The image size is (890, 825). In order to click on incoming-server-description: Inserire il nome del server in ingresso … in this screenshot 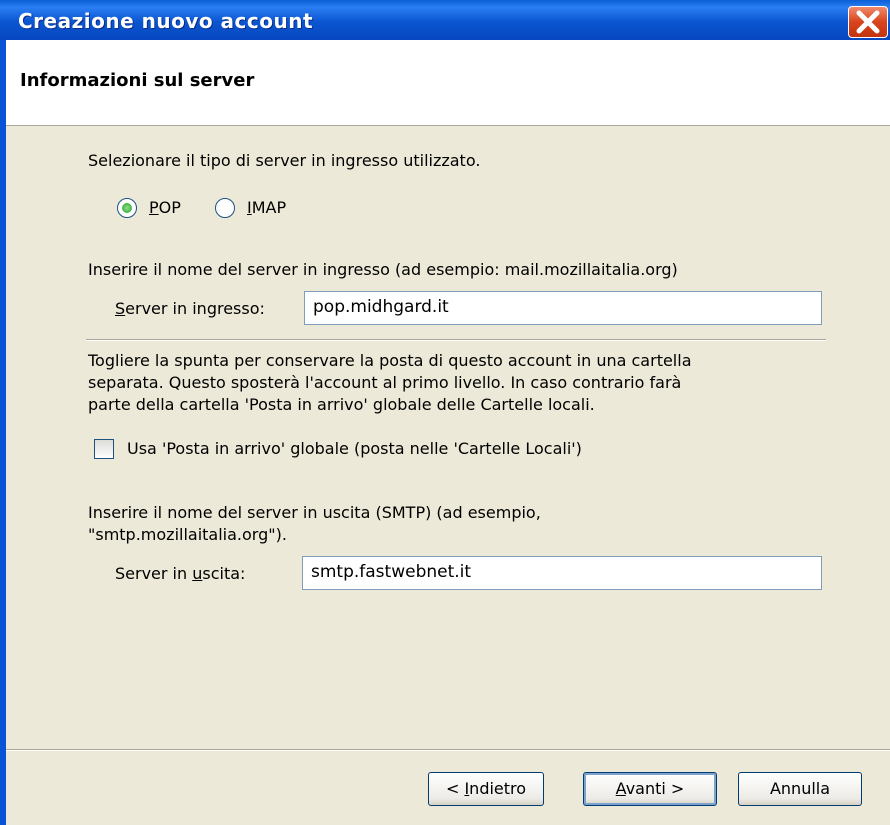, I will do `click(383, 269)`.